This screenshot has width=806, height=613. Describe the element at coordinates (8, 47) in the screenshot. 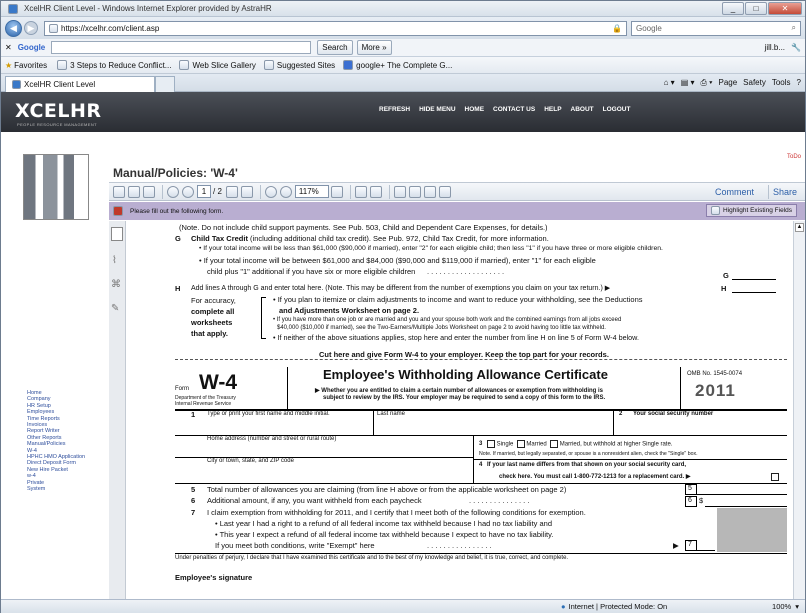

I see `close-toolbar-icon: ✕` at that location.